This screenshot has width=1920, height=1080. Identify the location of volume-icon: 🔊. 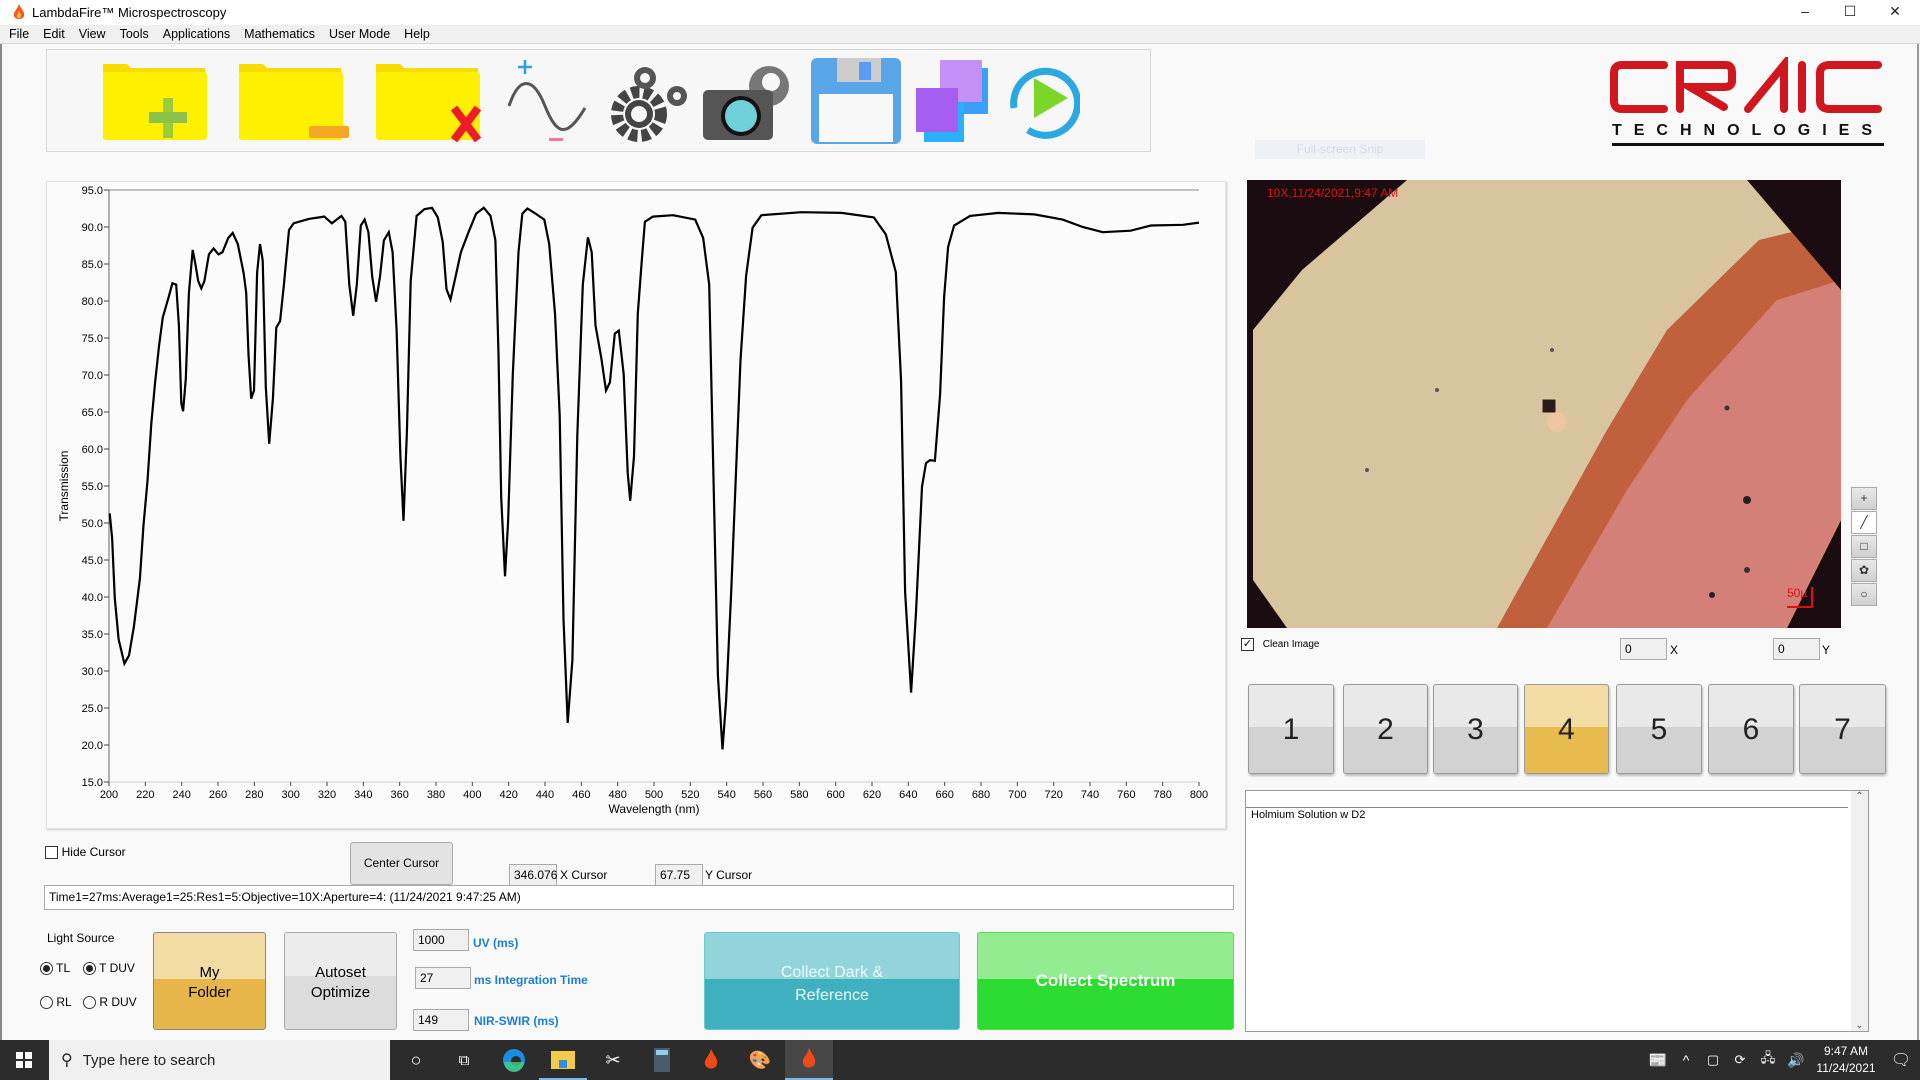
(1796, 1060).